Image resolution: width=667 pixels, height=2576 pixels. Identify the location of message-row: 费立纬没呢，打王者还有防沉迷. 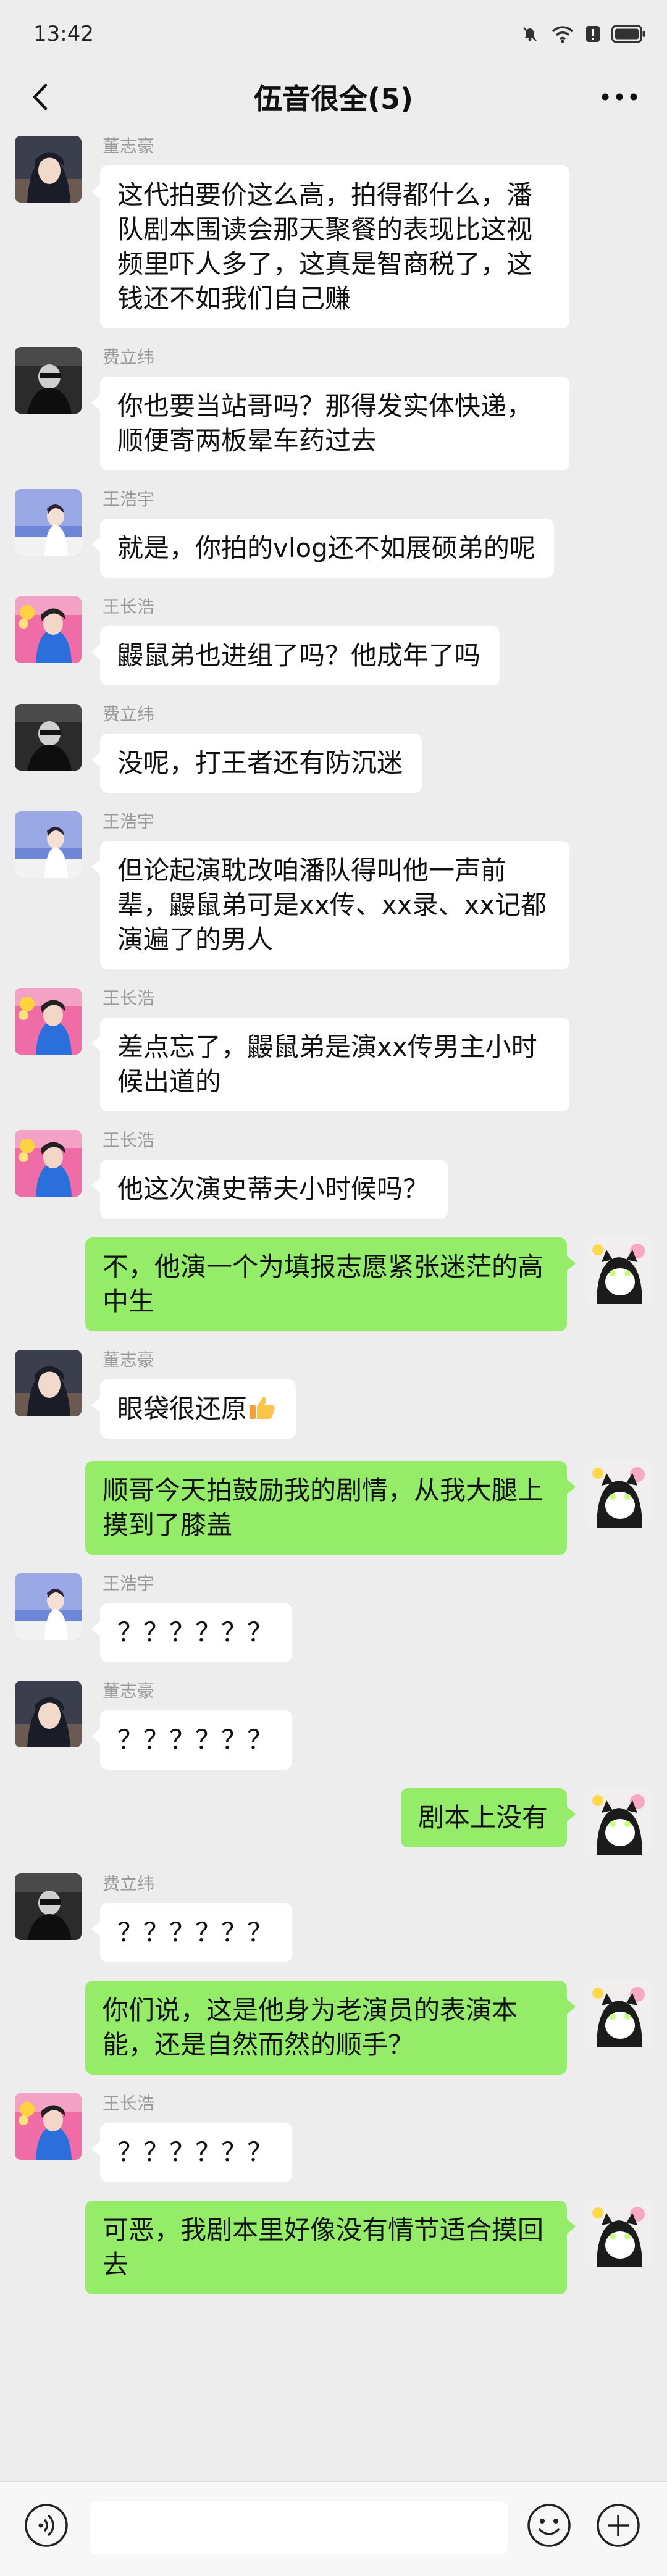
(333, 749).